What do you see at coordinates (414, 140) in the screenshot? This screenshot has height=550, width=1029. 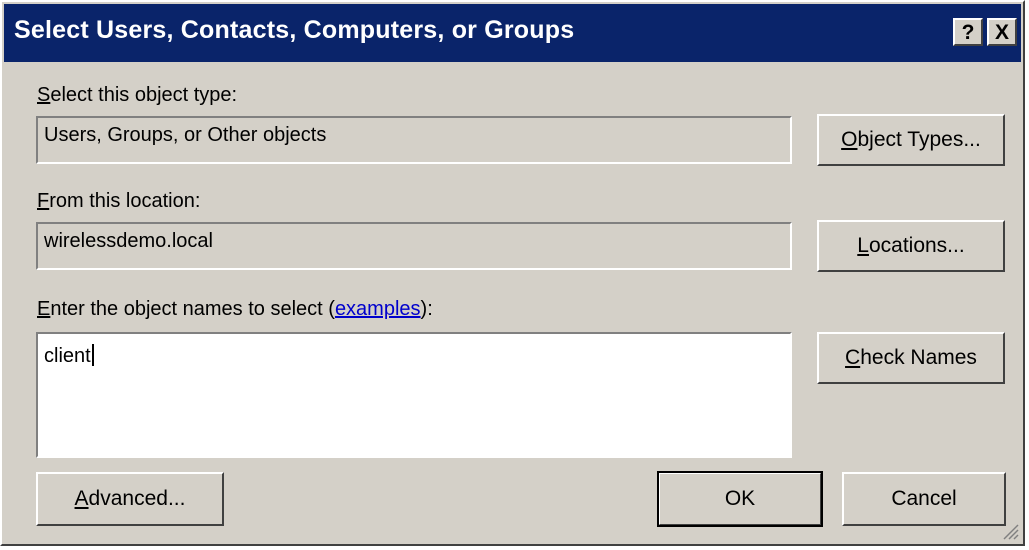 I see `object-type-field: Users, Groups, or Other objects` at bounding box center [414, 140].